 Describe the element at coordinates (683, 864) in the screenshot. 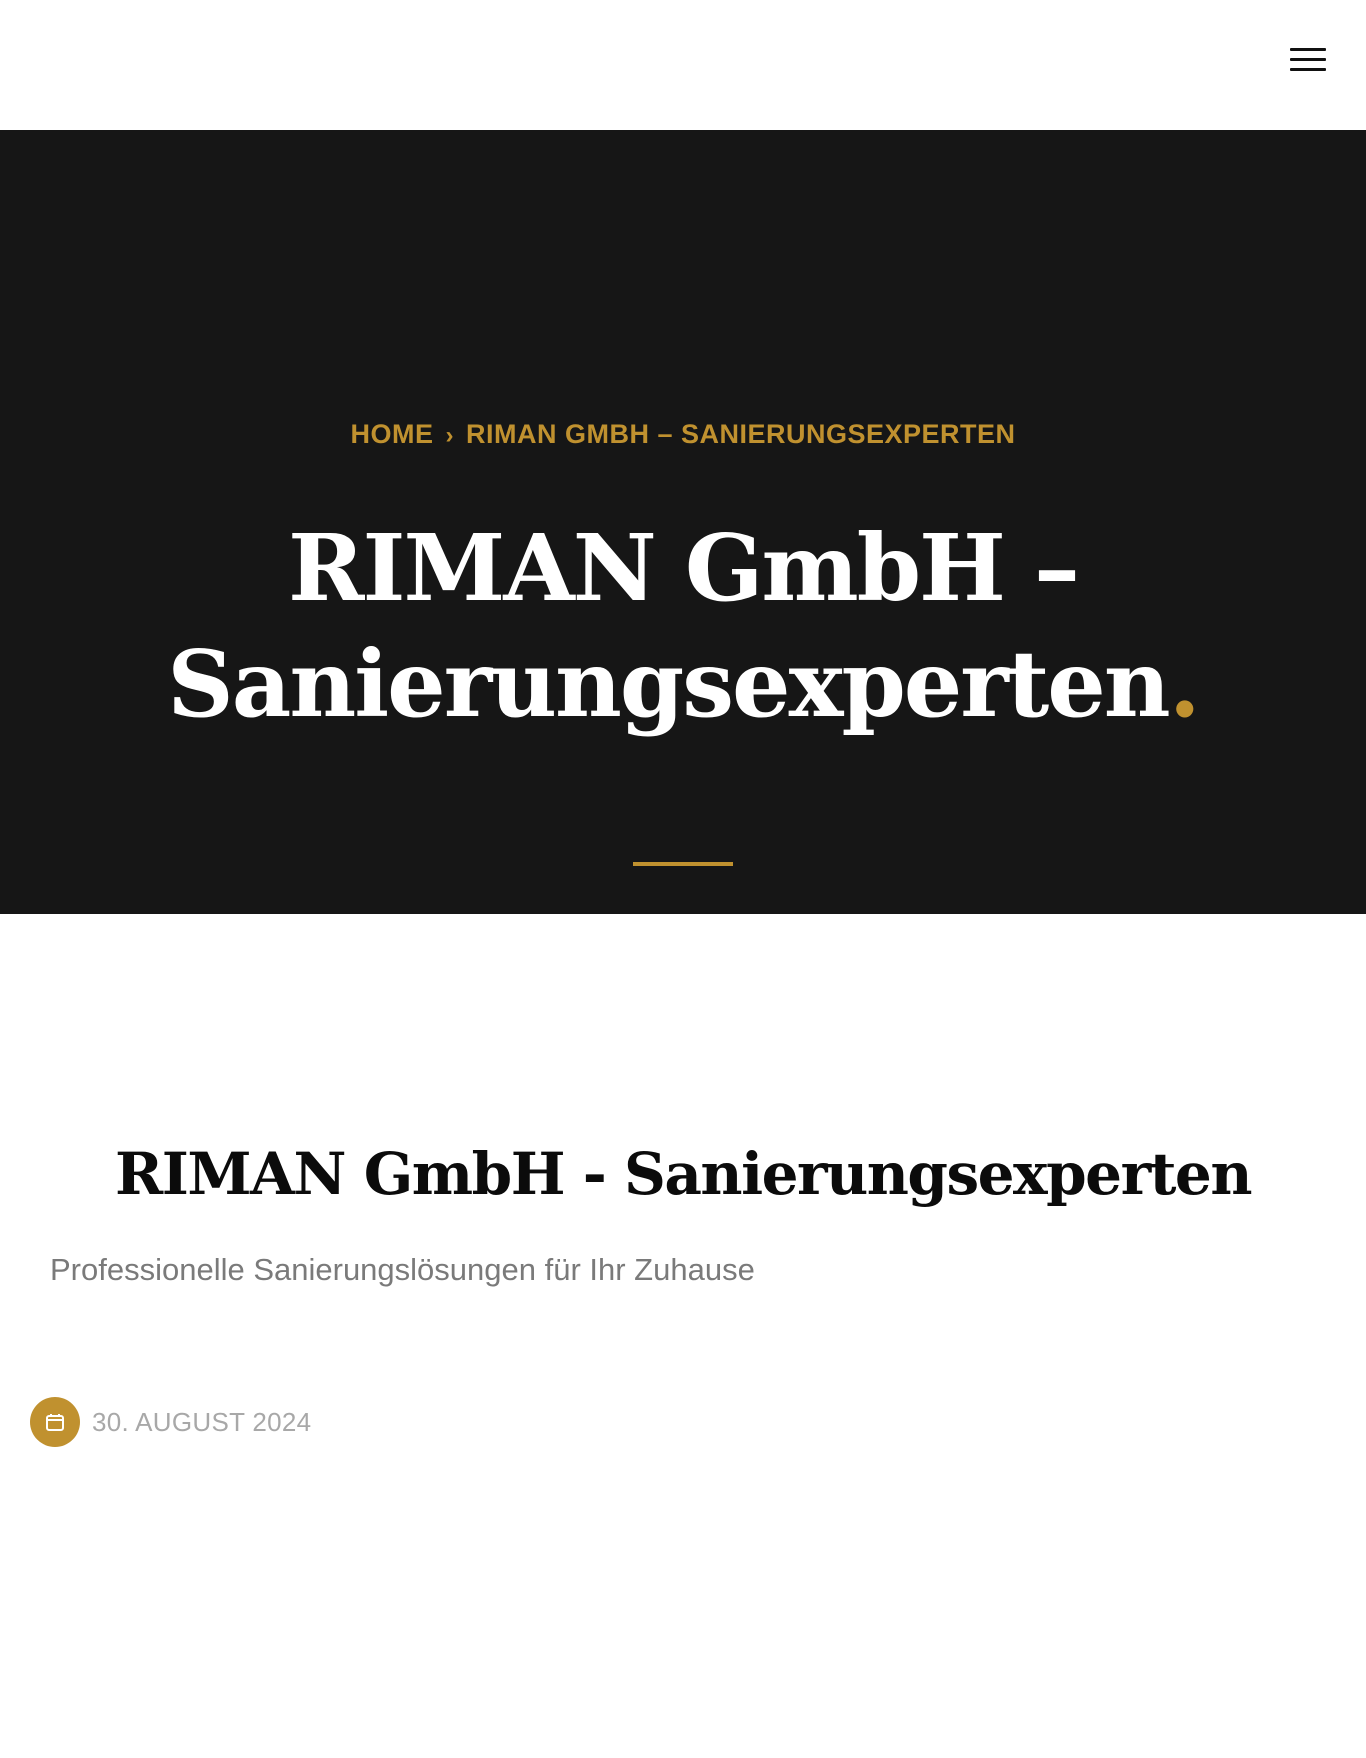

I see `hero-divider` at that location.